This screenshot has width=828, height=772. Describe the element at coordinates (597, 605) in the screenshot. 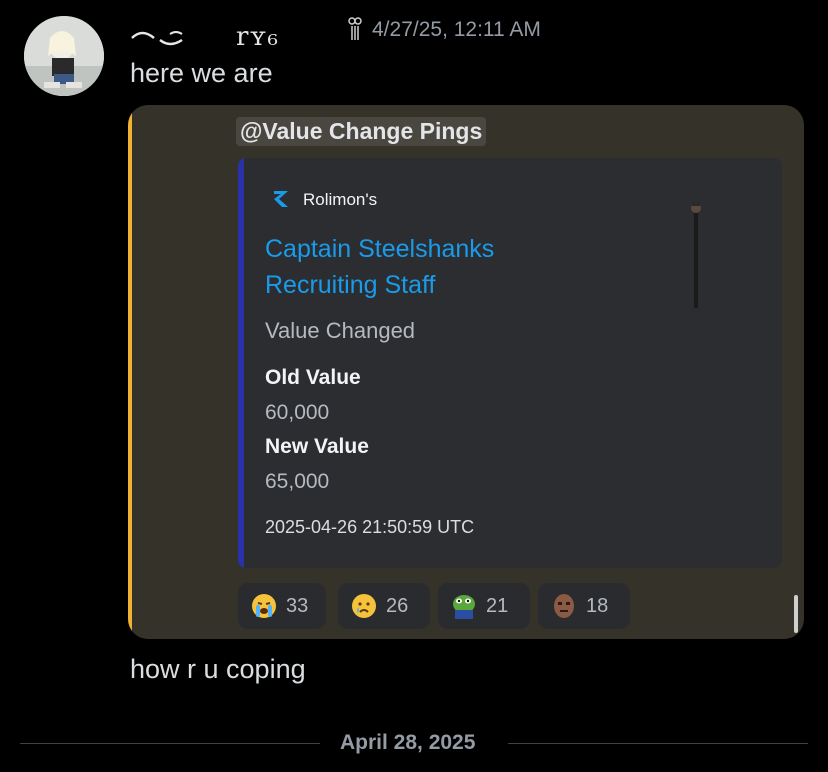

I see `reaction-count: 18` at that location.